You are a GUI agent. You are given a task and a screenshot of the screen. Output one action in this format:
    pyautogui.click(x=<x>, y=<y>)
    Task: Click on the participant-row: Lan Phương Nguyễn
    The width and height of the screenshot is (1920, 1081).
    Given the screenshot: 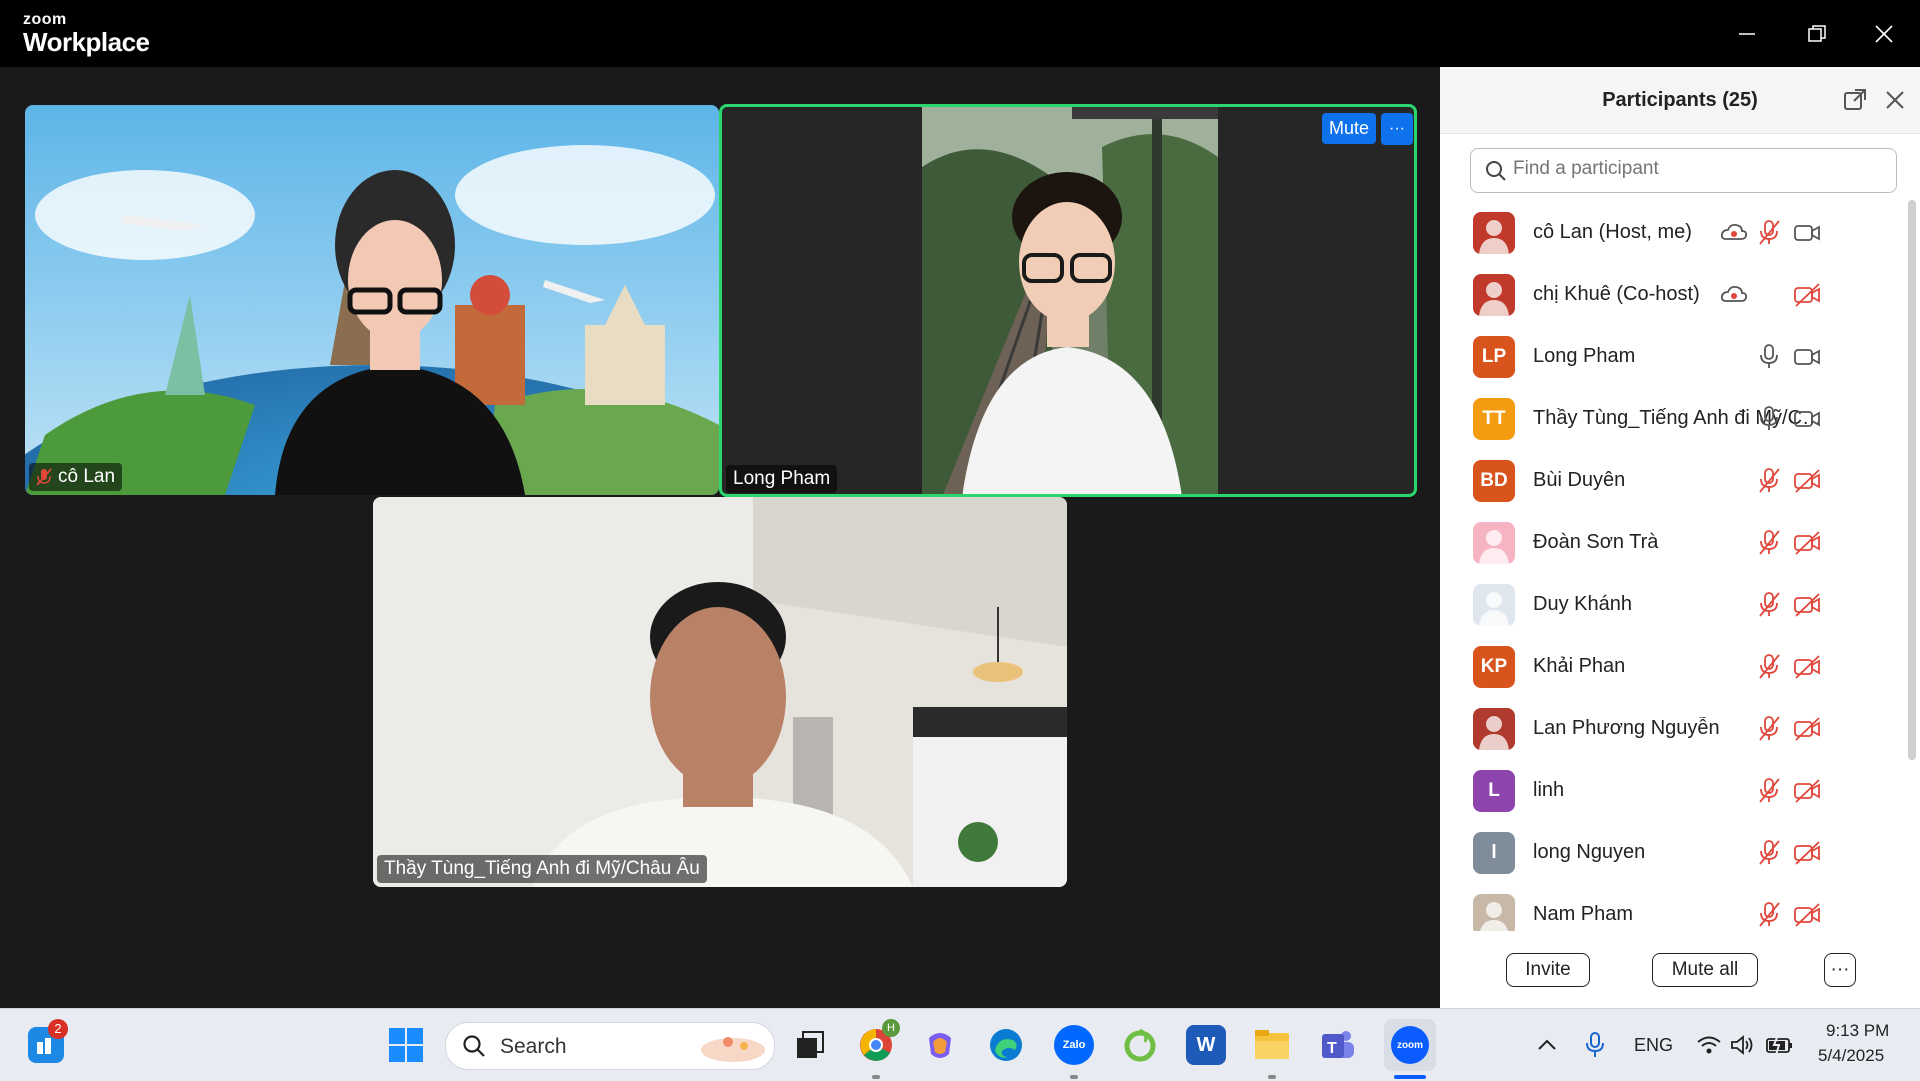 What is the action you would take?
    pyautogui.click(x=1670, y=728)
    